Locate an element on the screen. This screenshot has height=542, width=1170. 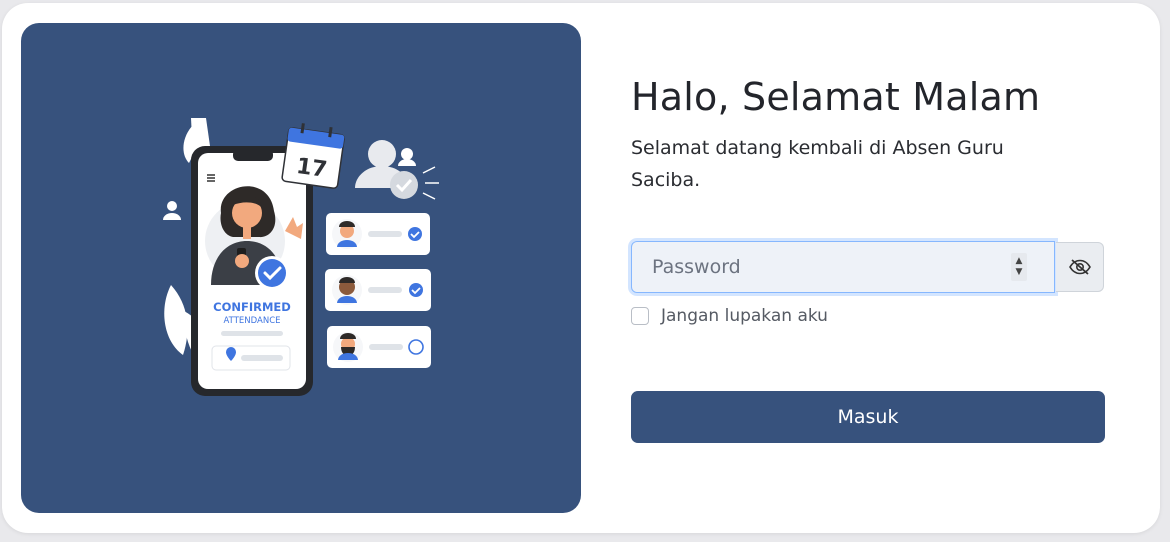
leaf-decoration is located at coordinates (176, 320).